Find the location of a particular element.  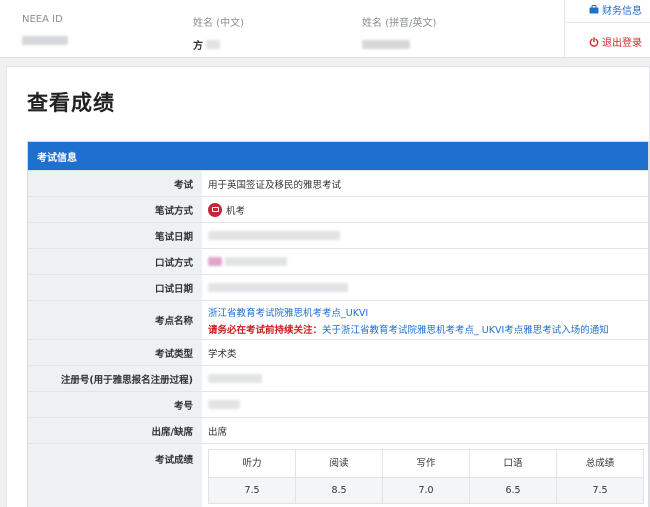

neea-id-block: NEEA ID is located at coordinates (45, 30).